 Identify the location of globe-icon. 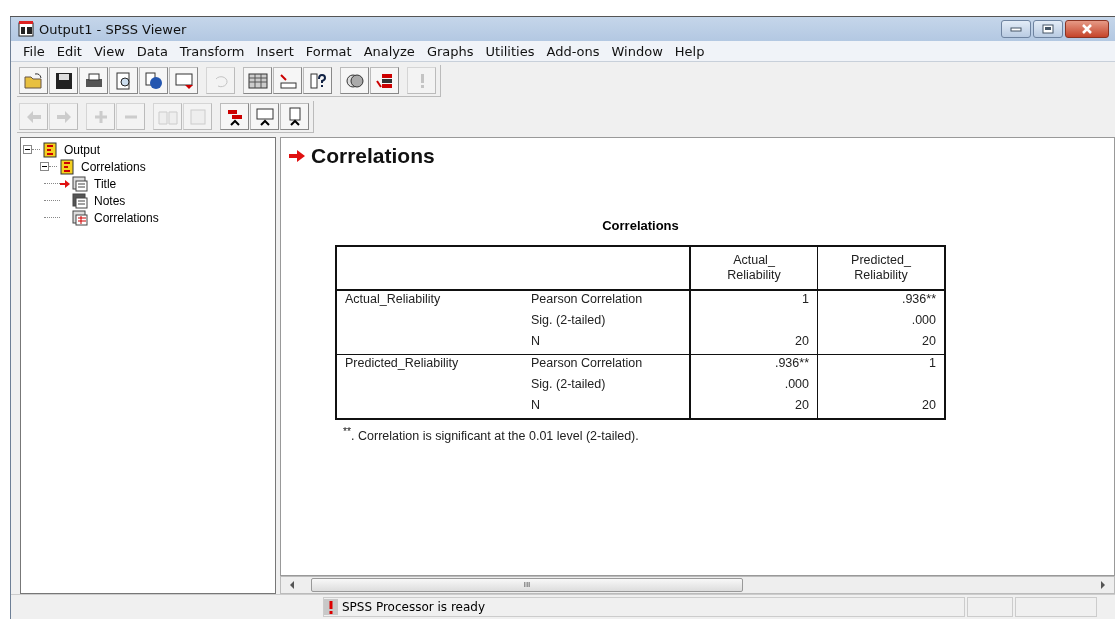
(153, 80).